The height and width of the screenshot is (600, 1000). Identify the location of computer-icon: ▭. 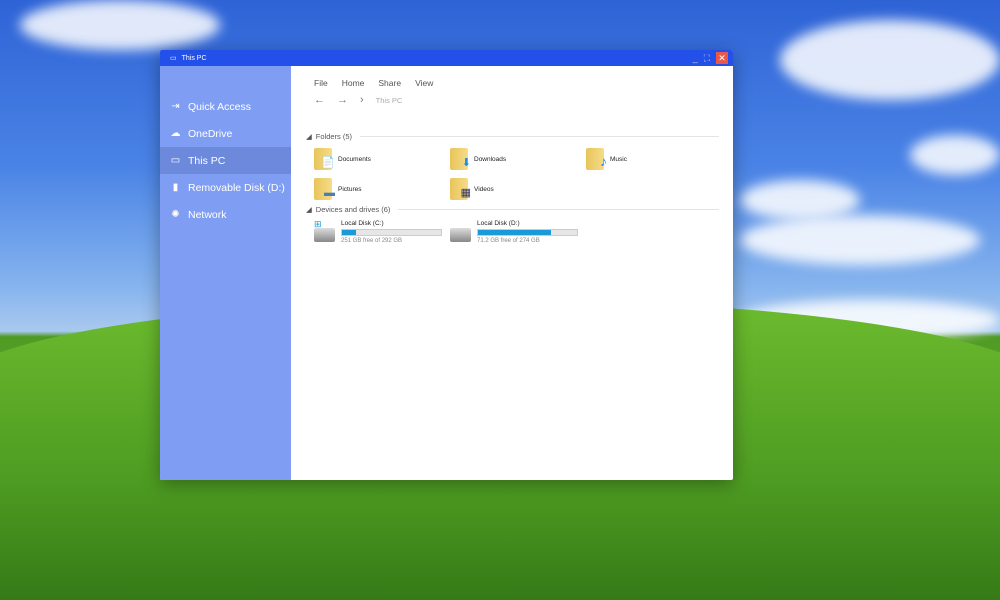
(173, 58).